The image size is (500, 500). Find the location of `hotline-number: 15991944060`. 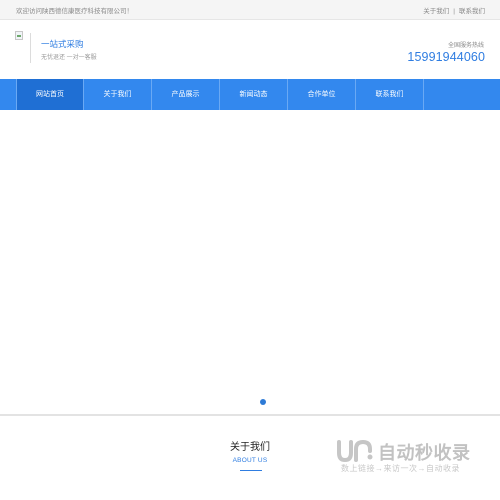

hotline-number: 15991944060 is located at coordinates (446, 57).